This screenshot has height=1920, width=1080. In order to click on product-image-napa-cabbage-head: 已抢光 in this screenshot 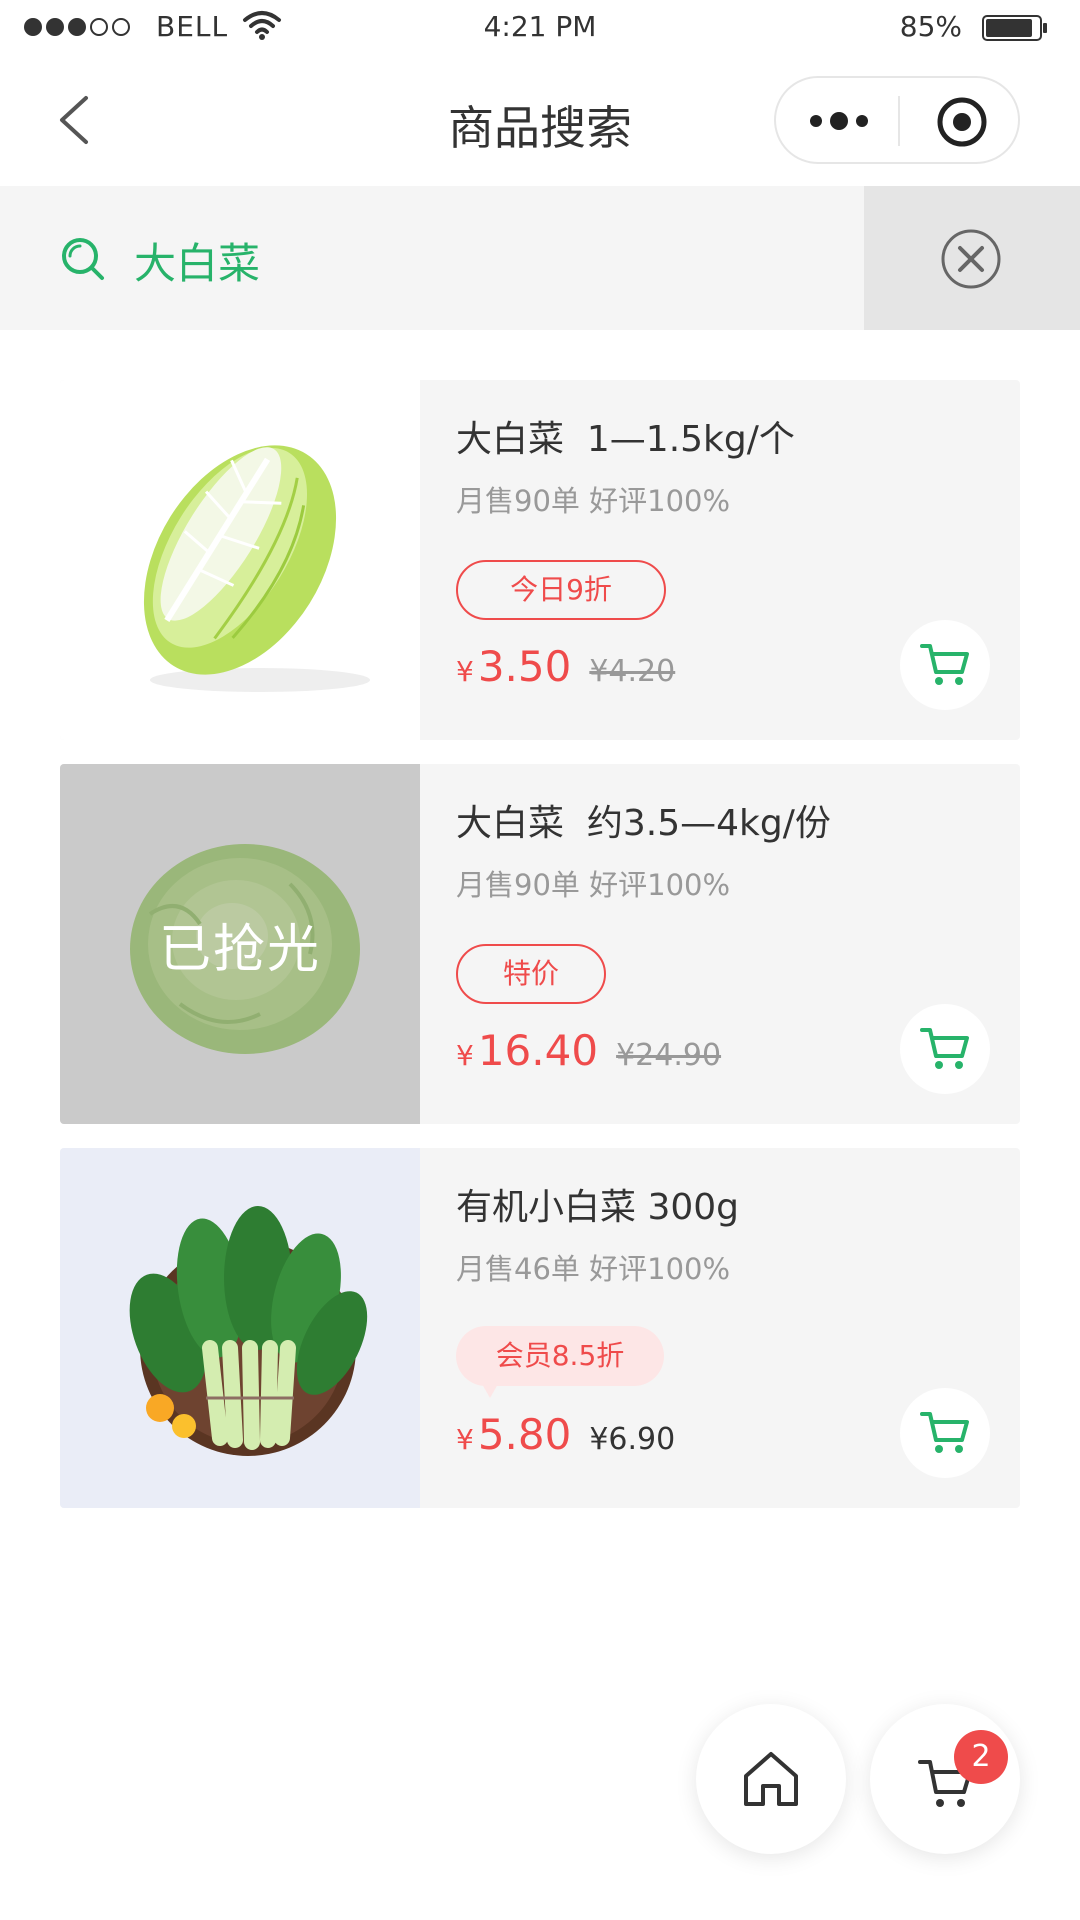, I will do `click(240, 944)`.